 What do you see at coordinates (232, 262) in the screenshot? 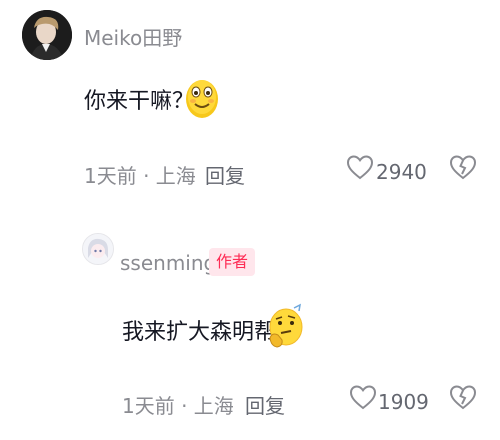
I see `author-badge: 作者` at bounding box center [232, 262].